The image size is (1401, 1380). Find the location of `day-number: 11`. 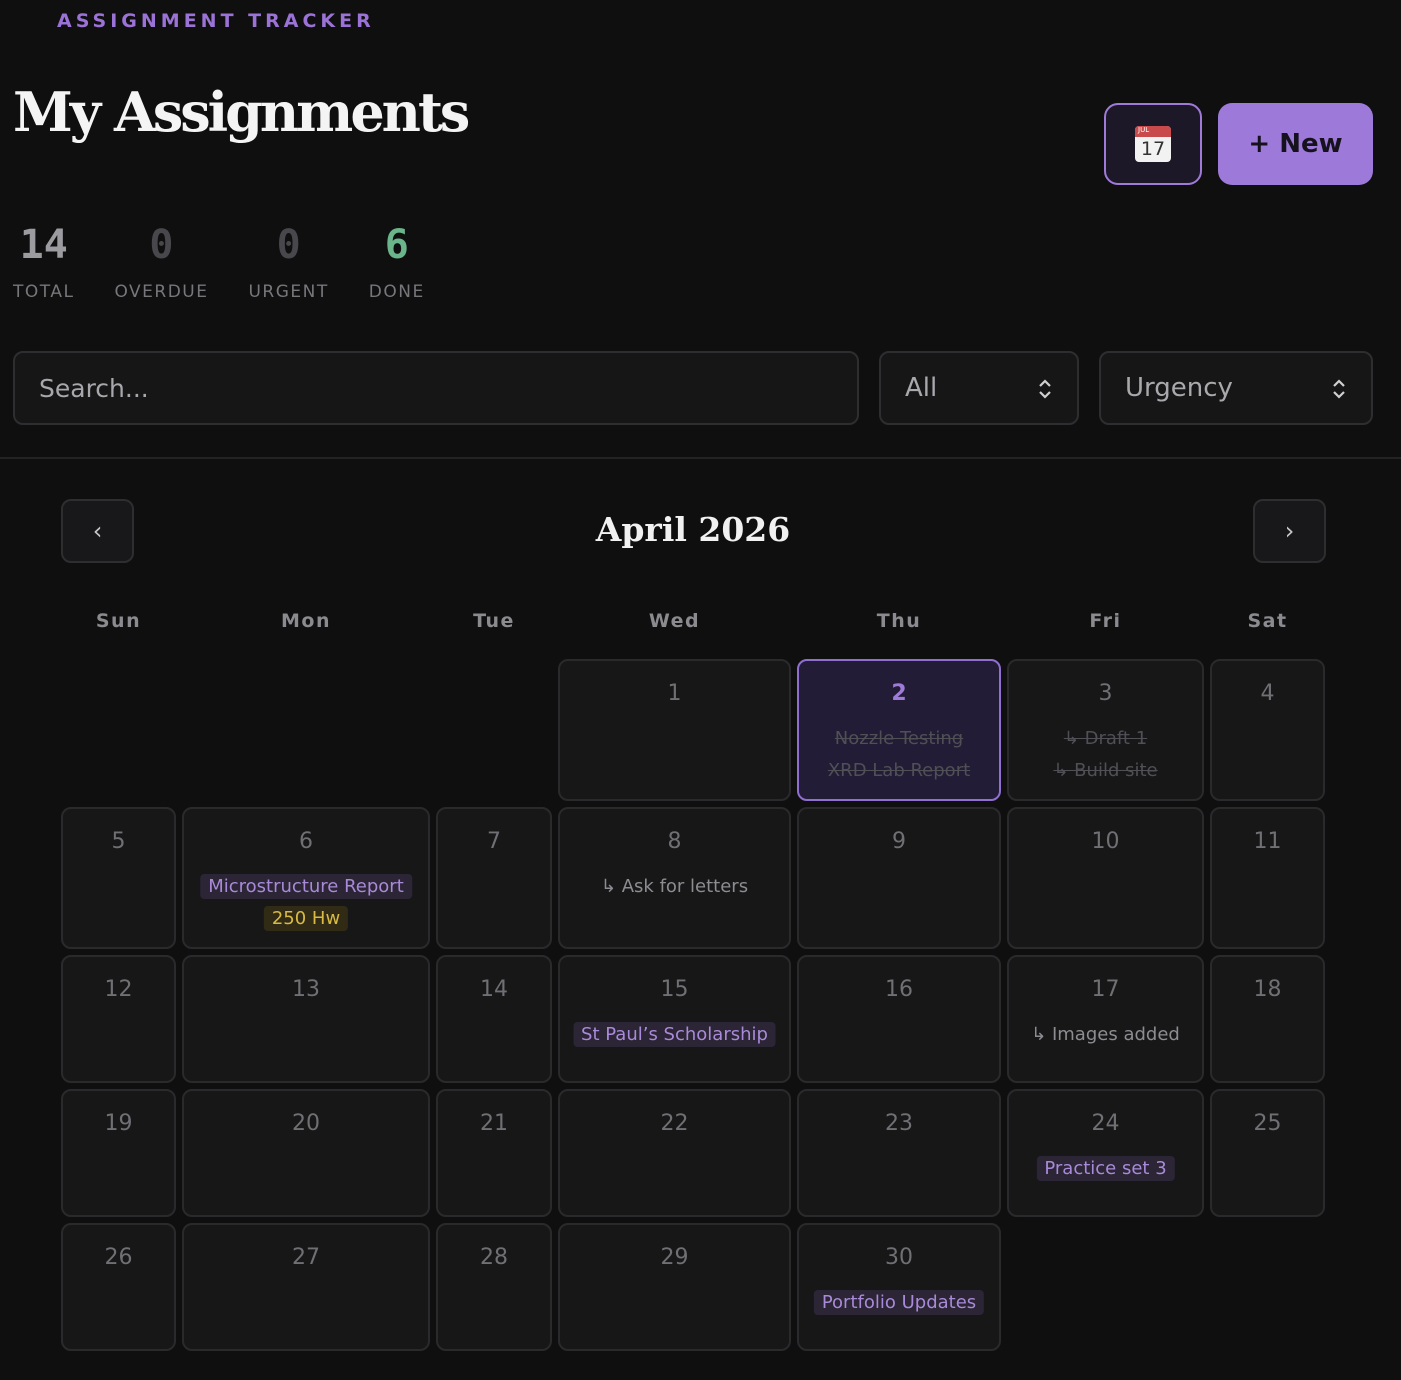

day-number: 11 is located at coordinates (1267, 841).